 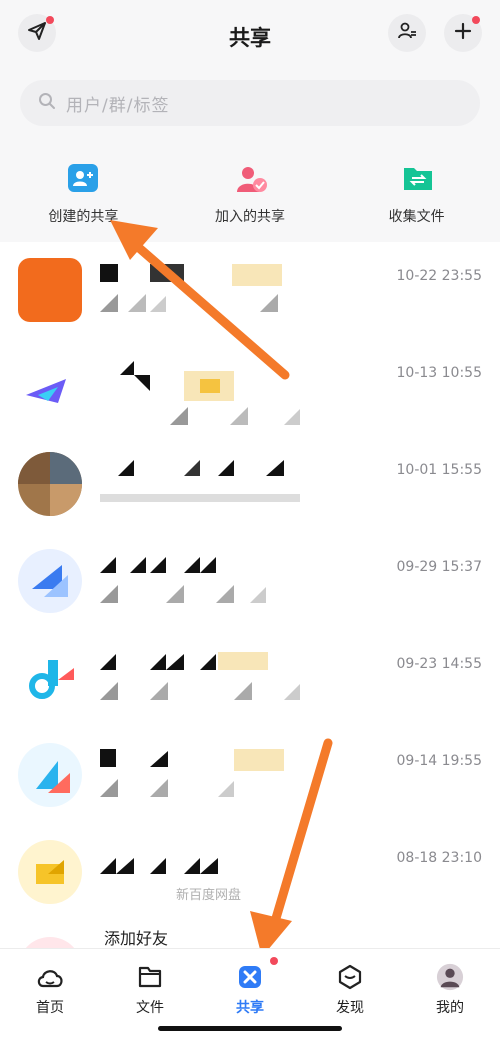 What do you see at coordinates (439, 858) in the screenshot?
I see `share-time: 08-18 23:10` at bounding box center [439, 858].